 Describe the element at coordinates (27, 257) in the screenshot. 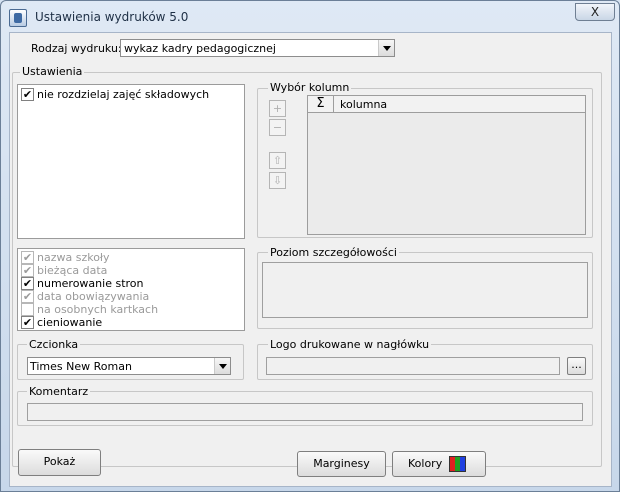

I see `checkbox-school-name: ✔` at that location.